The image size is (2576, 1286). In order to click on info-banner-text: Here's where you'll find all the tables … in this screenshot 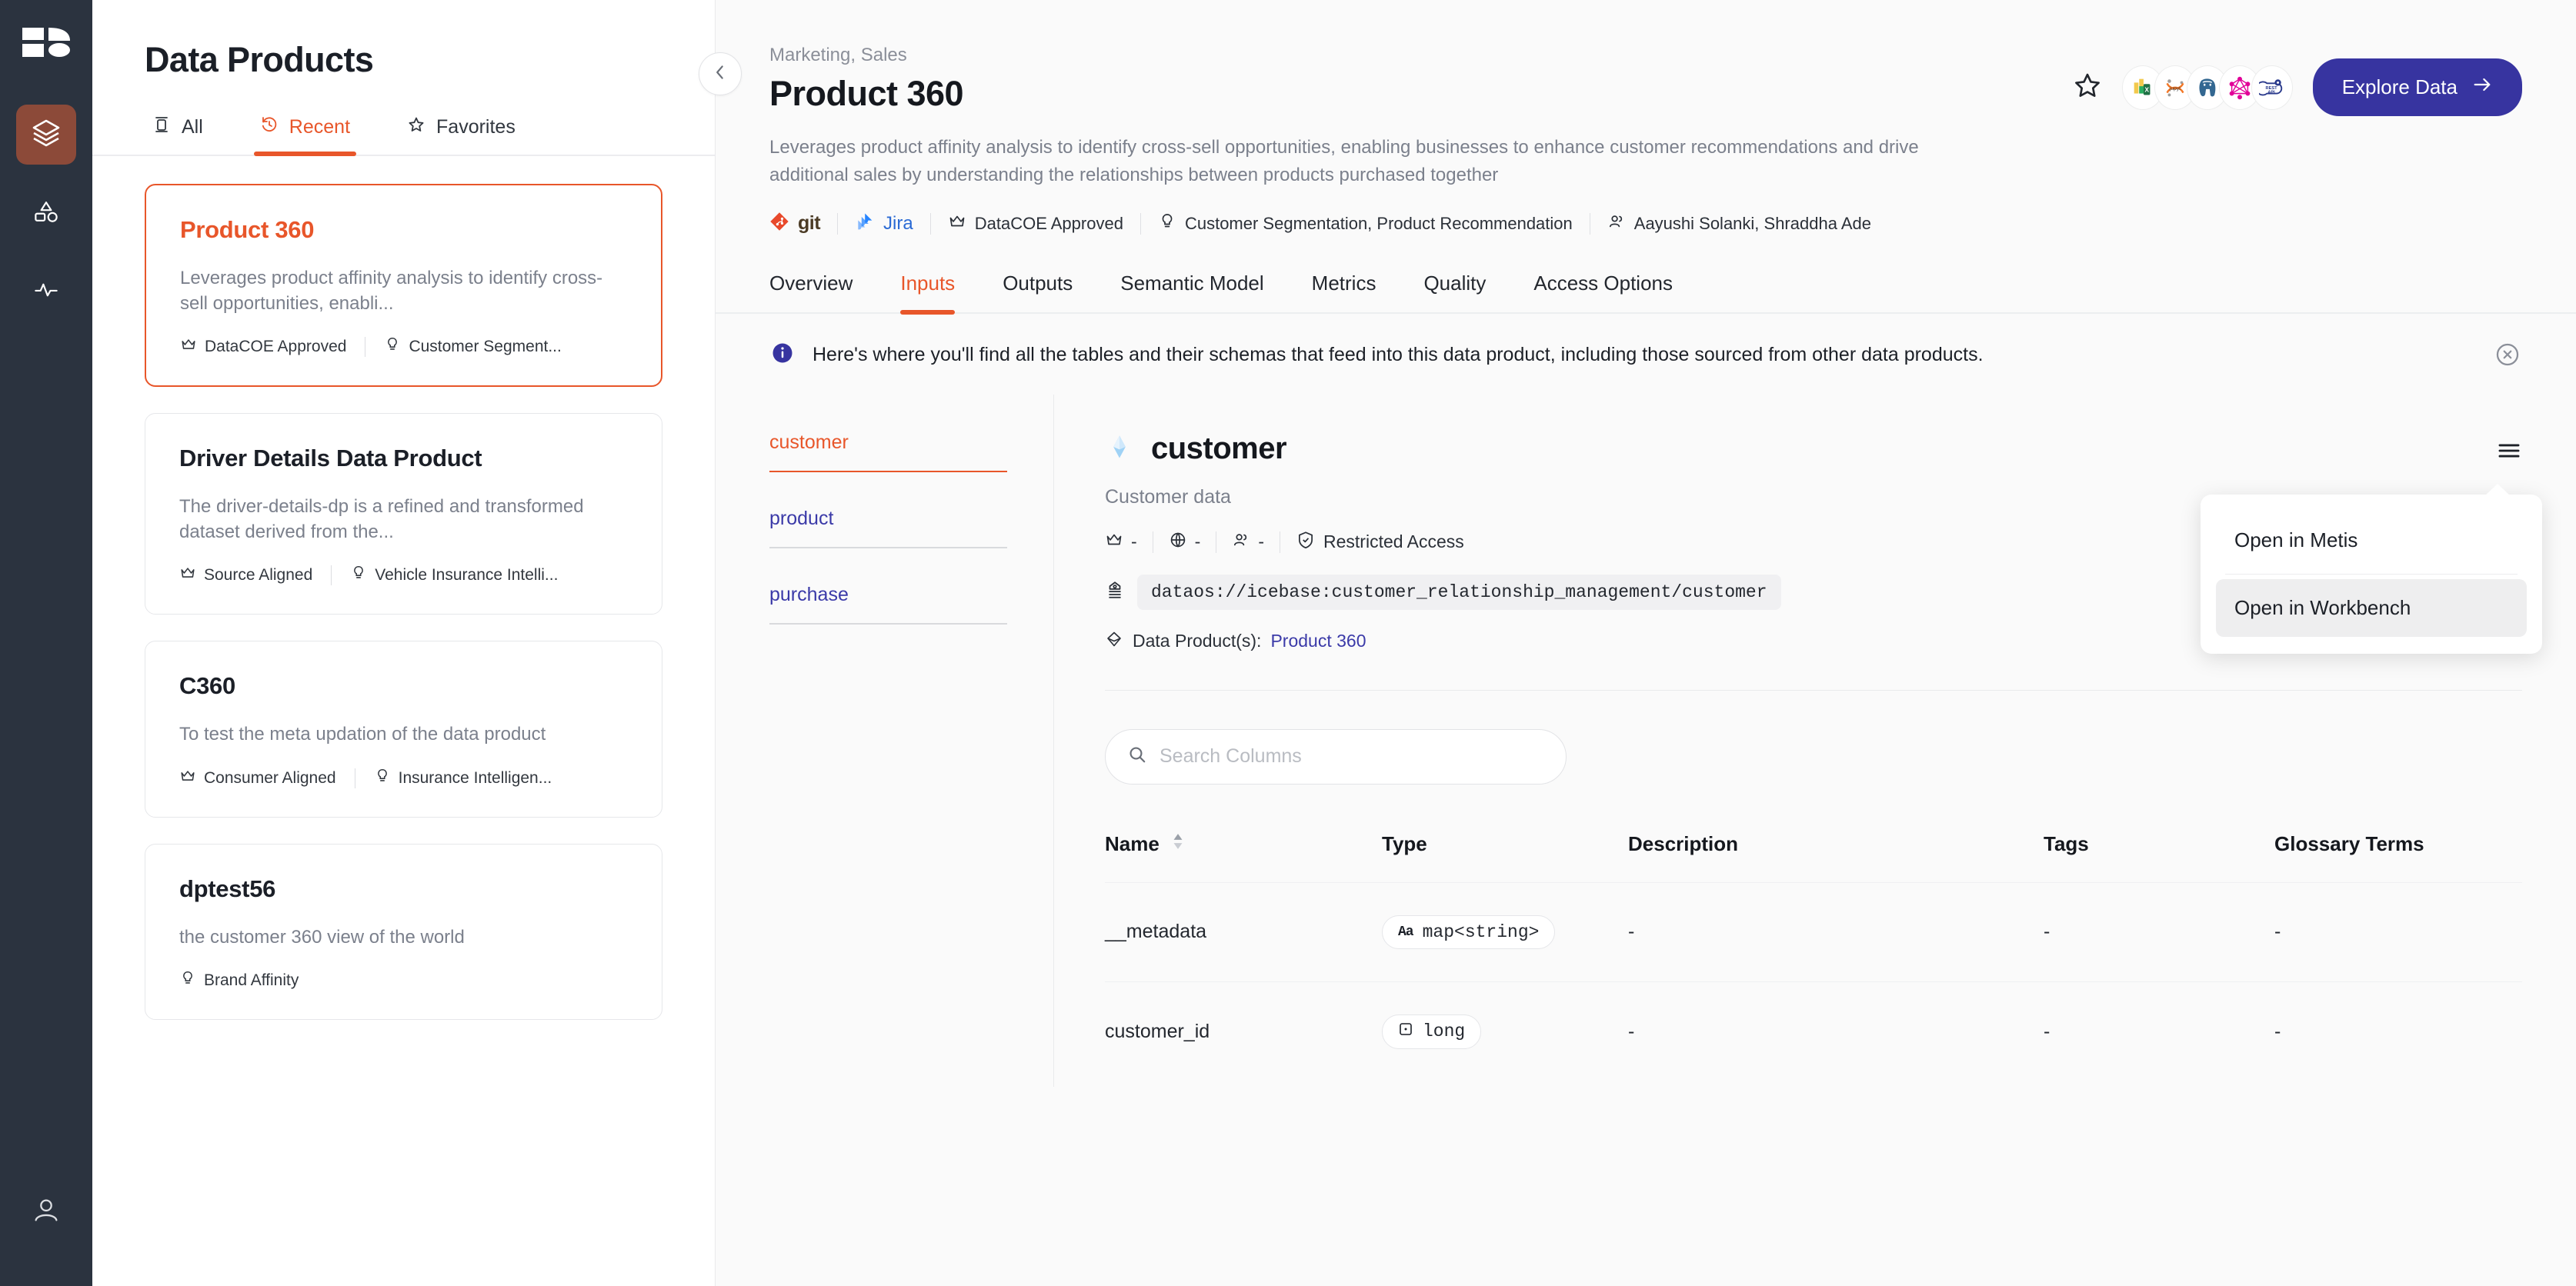, I will do `click(1399, 354)`.